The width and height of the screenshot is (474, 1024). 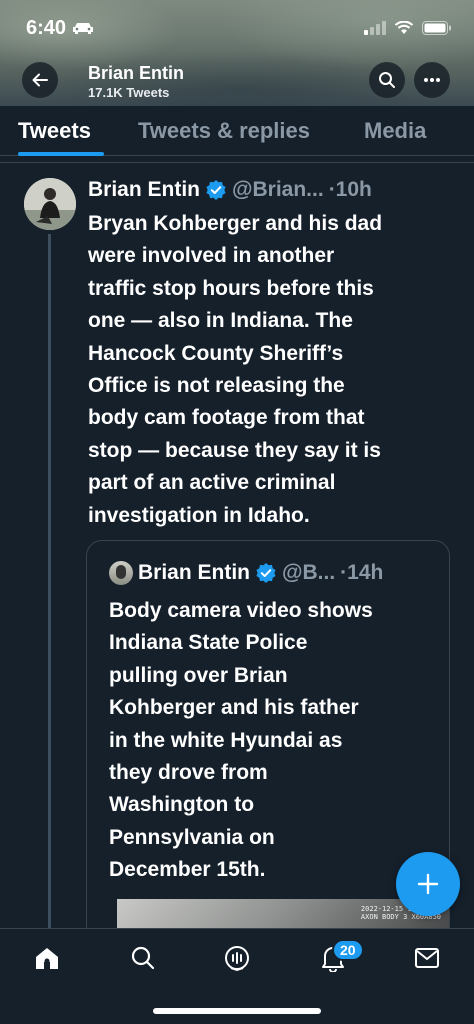 What do you see at coordinates (46, 27) in the screenshot?
I see `status-time: 6:40` at bounding box center [46, 27].